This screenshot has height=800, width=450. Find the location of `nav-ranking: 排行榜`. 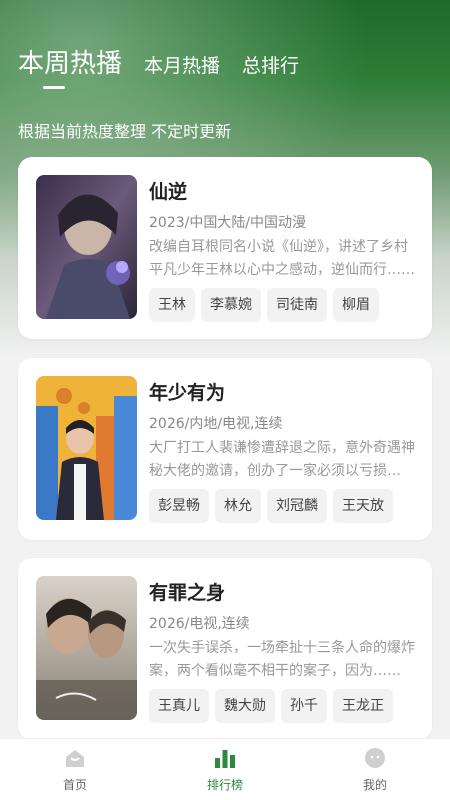

nav-ranking: 排行榜 is located at coordinates (225, 769).